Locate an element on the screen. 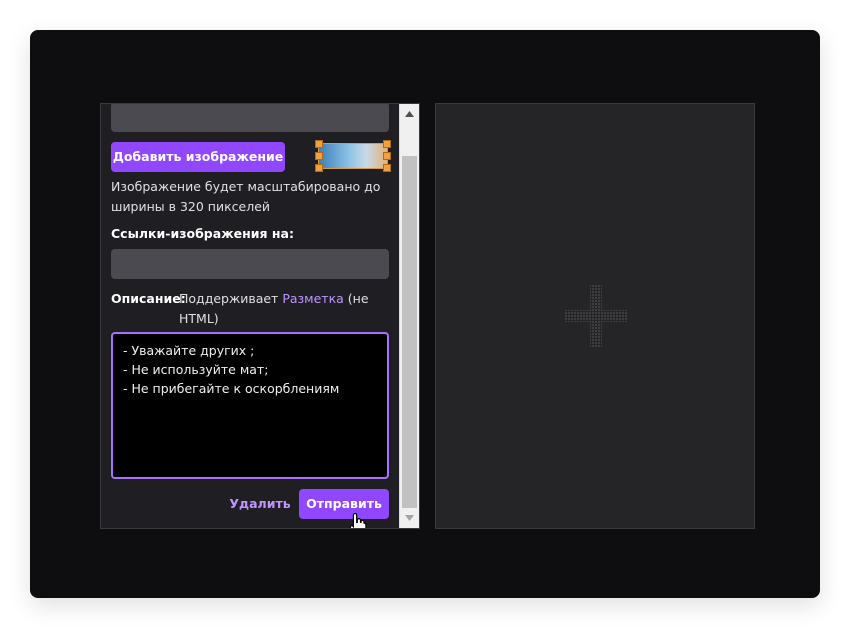 This screenshot has width=850, height=628. image-thumbnail is located at coordinates (353, 156).